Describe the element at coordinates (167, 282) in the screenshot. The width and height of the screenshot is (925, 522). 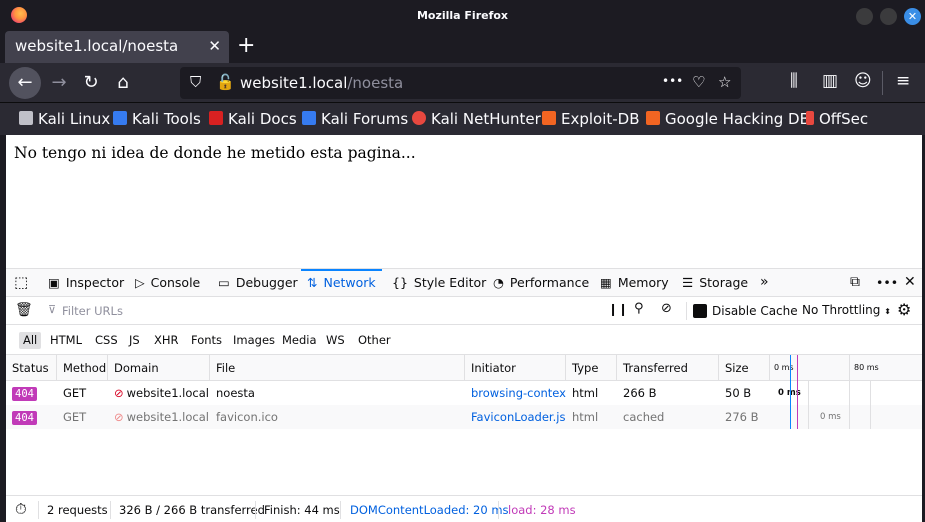
I see `tab-console: ▷ Console` at that location.